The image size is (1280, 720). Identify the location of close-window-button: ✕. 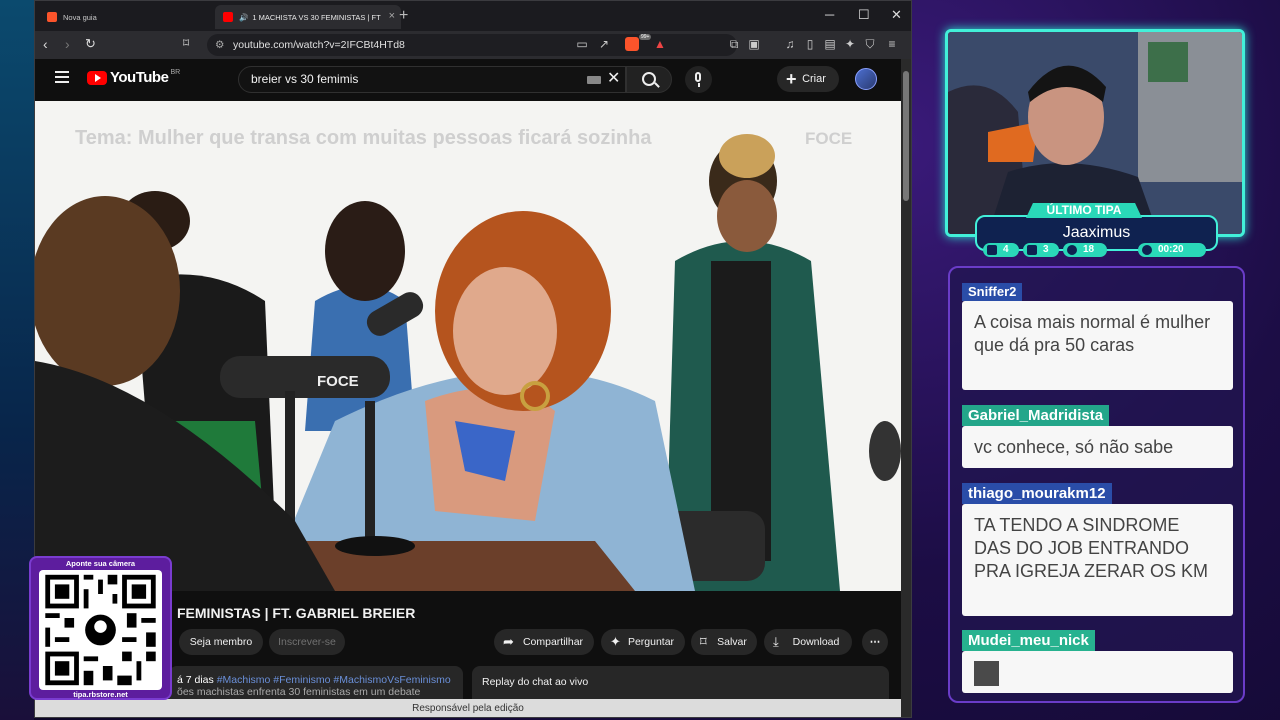
(896, 15).